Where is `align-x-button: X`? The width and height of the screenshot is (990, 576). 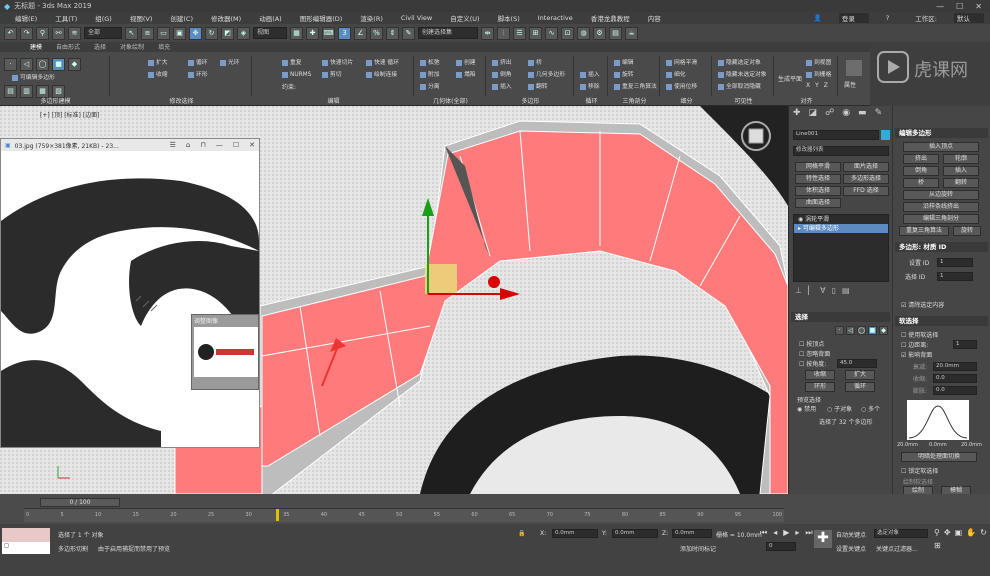 align-x-button: X is located at coordinates (808, 85).